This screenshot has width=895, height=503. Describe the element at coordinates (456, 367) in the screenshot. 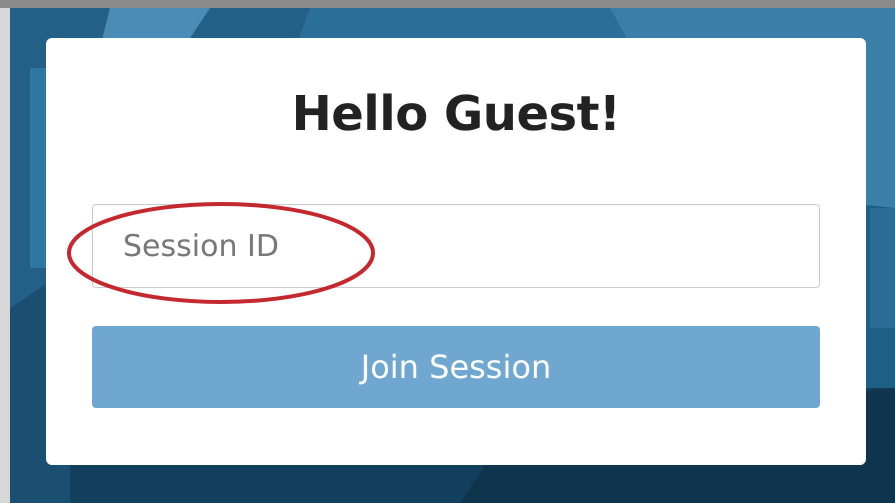

I see `join-session-button: Join Session` at that location.